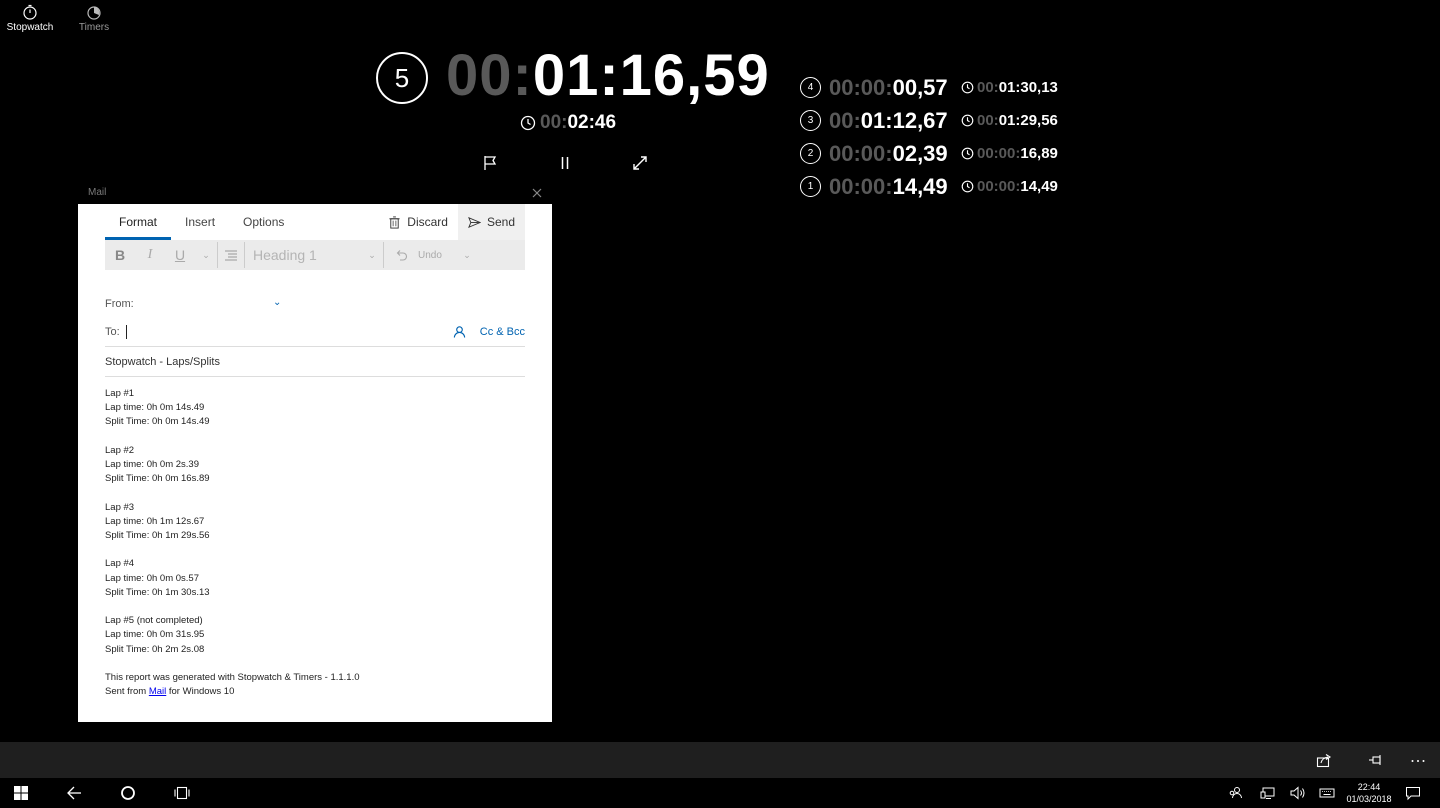  I want to click on nav-timers-label: Timers, so click(94, 27).